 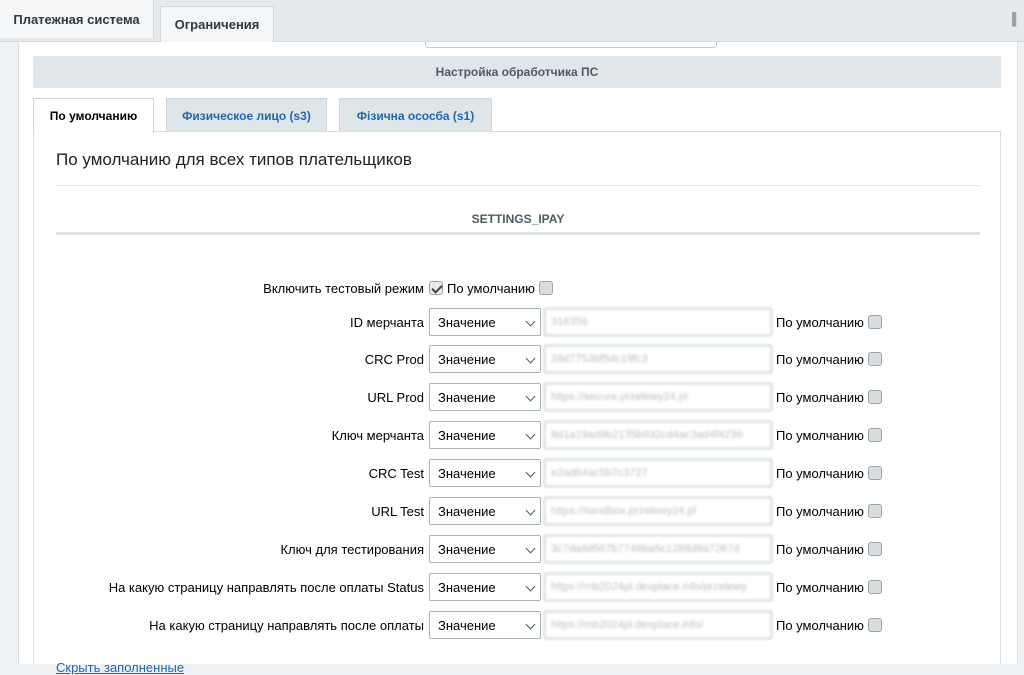 What do you see at coordinates (658, 511) in the screenshot?
I see `value-input: https://sandbox.przelewy24.pl` at bounding box center [658, 511].